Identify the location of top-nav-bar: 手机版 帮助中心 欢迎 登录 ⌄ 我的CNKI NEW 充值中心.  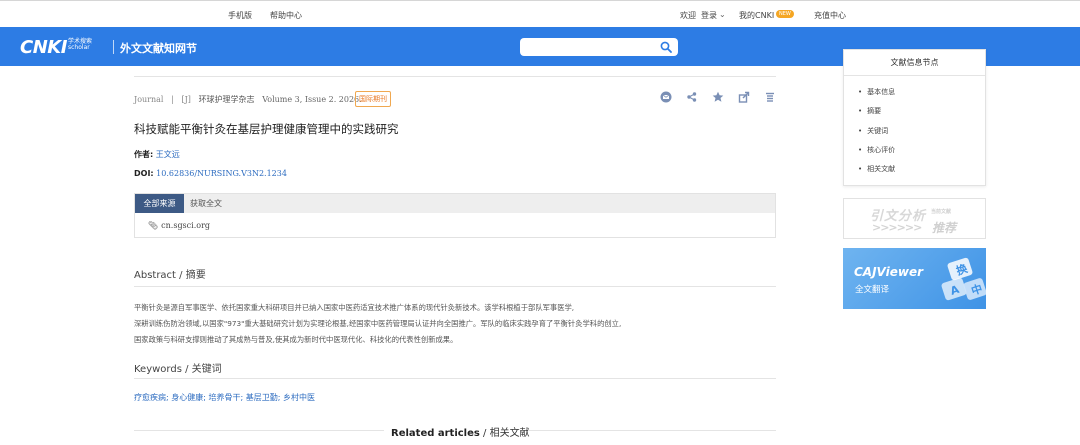
(540, 13).